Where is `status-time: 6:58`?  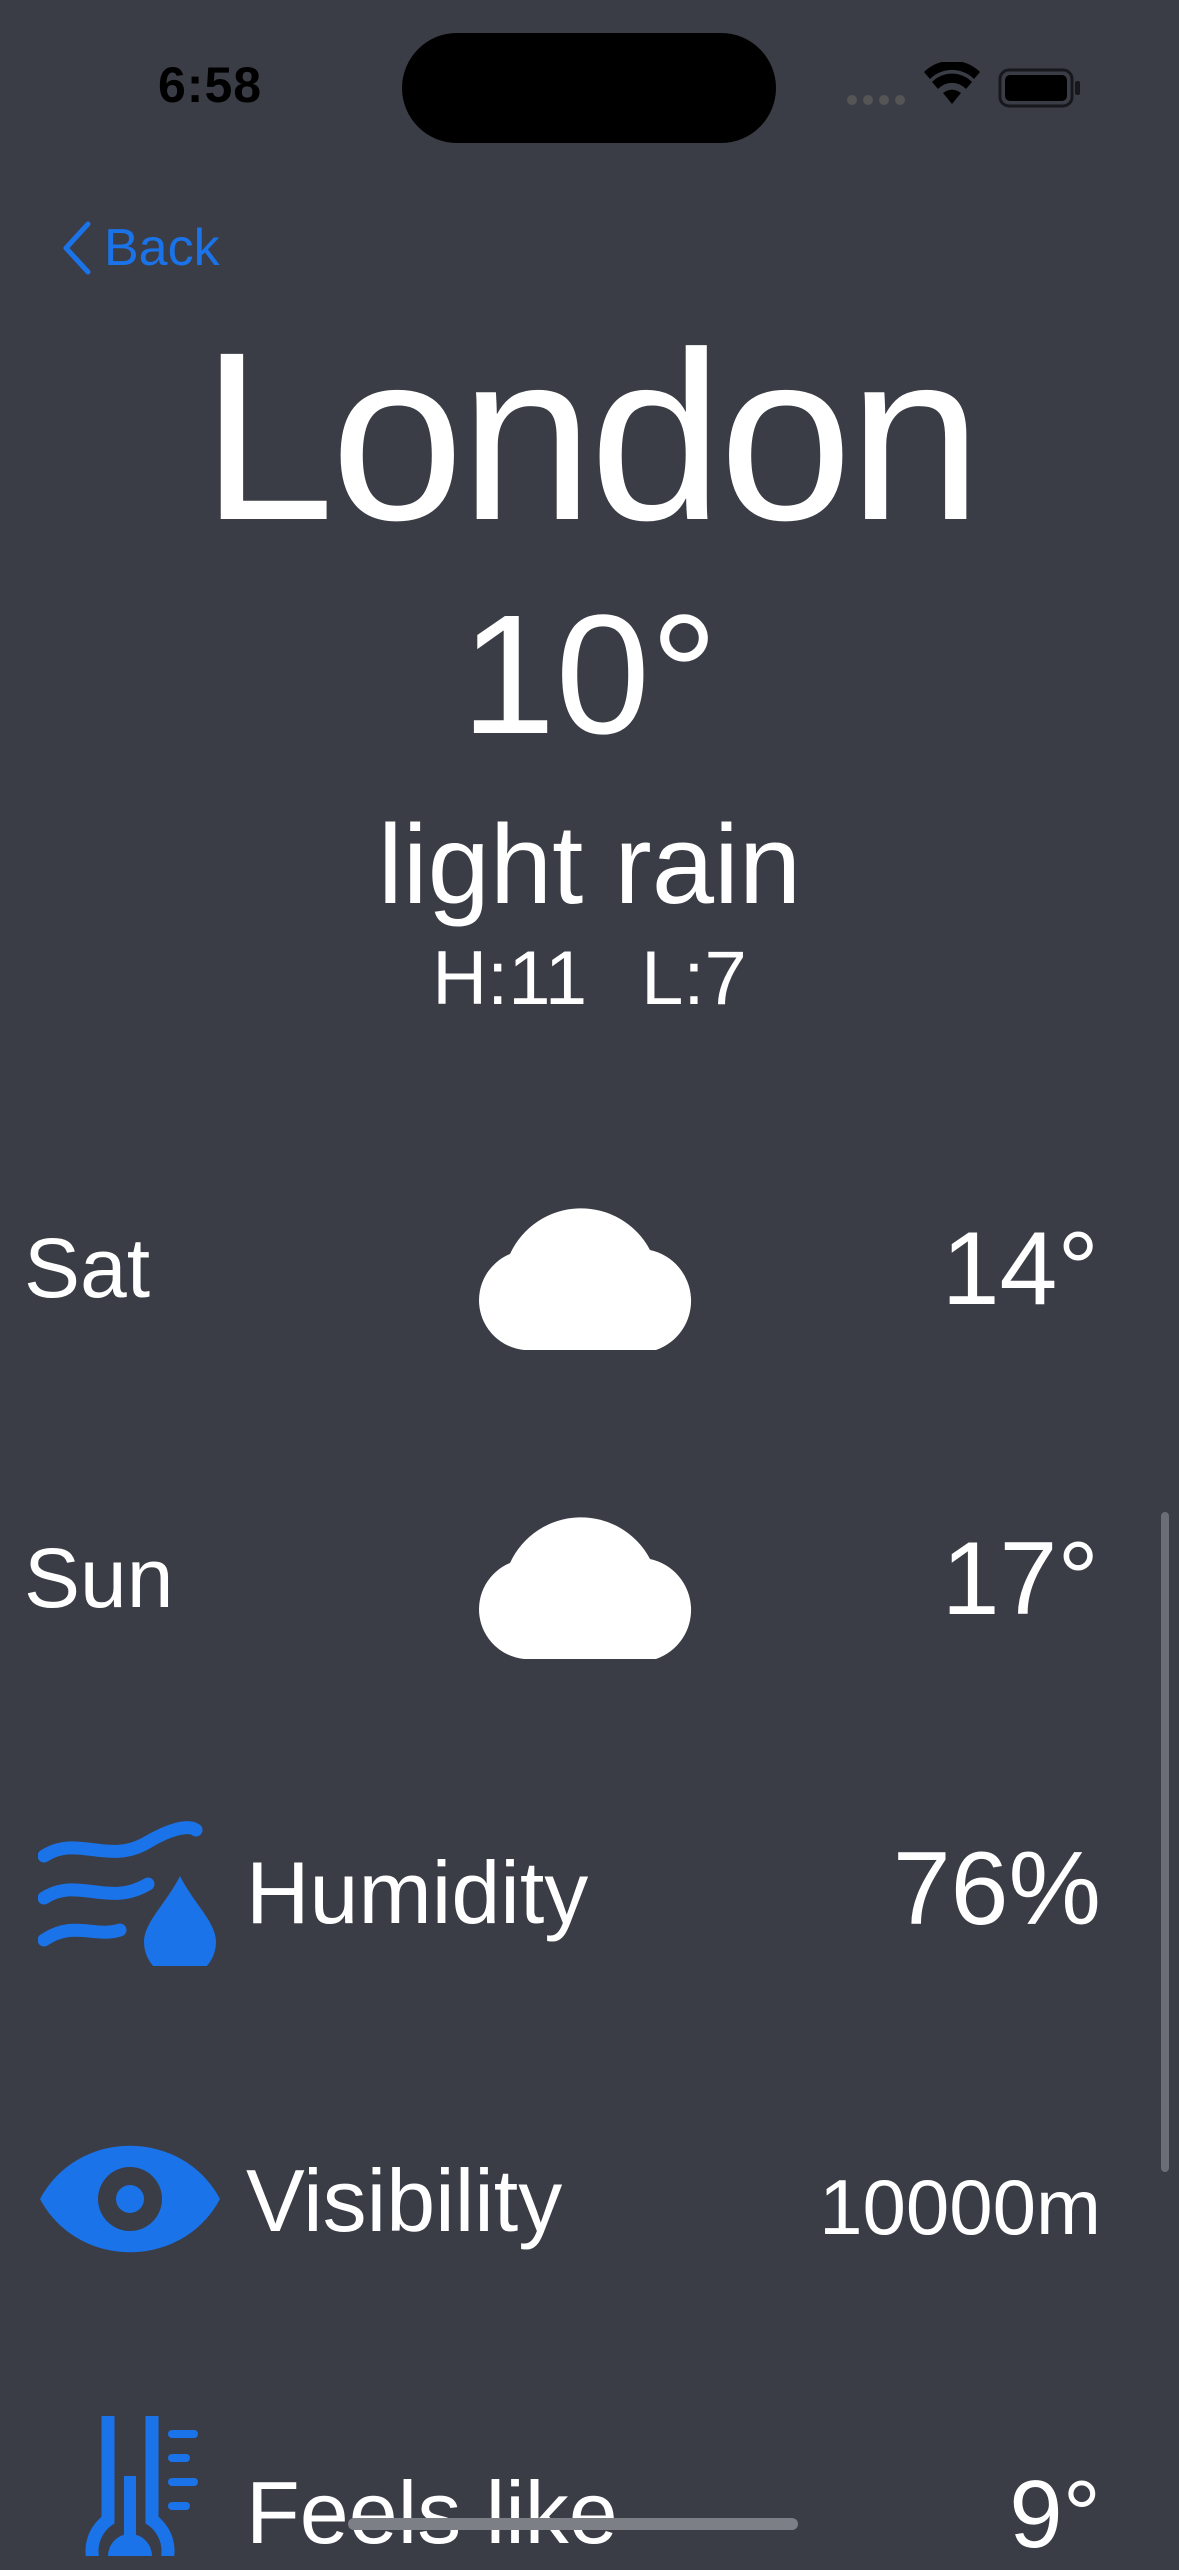
status-time: 6:58 is located at coordinates (210, 85).